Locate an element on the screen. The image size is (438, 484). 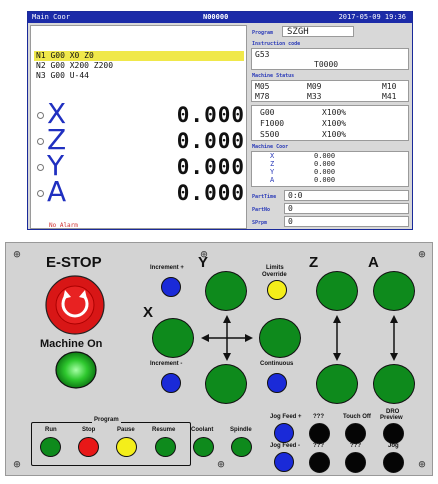
jog-feed-plus-button is located at coordinates (284, 433).